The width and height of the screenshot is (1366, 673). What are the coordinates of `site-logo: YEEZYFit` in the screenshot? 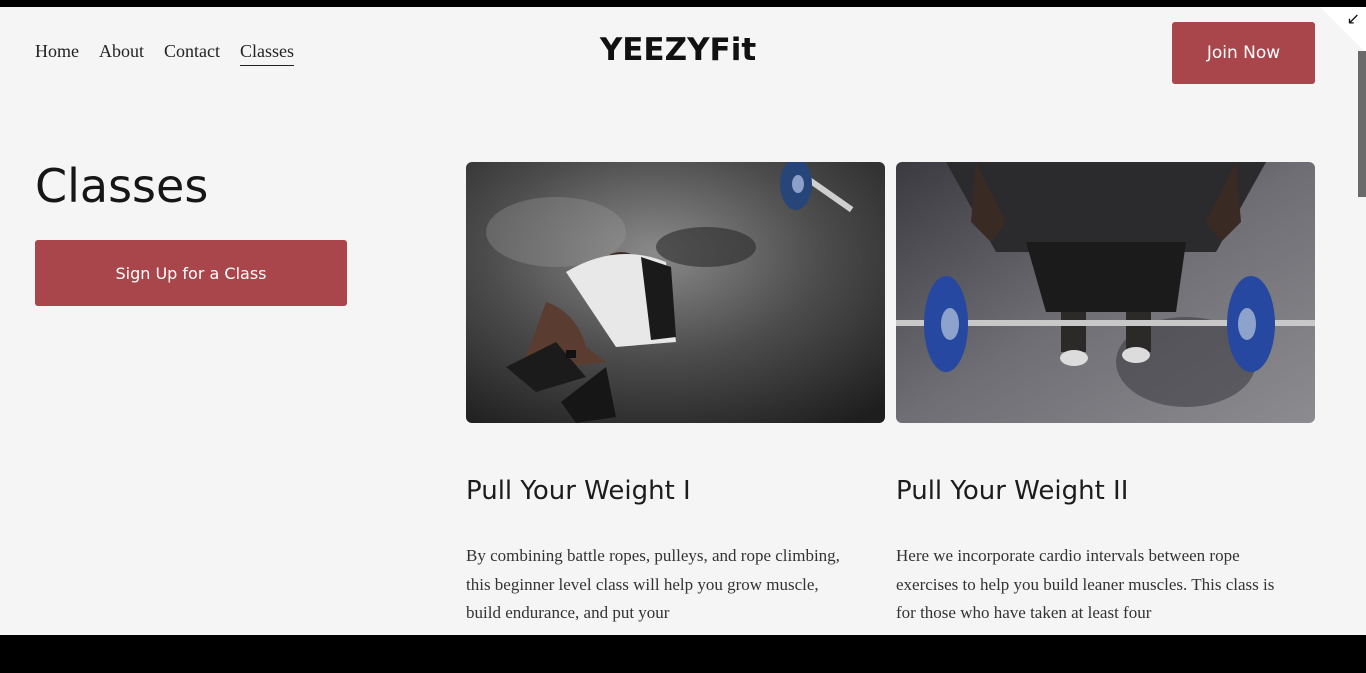 It's located at (678, 50).